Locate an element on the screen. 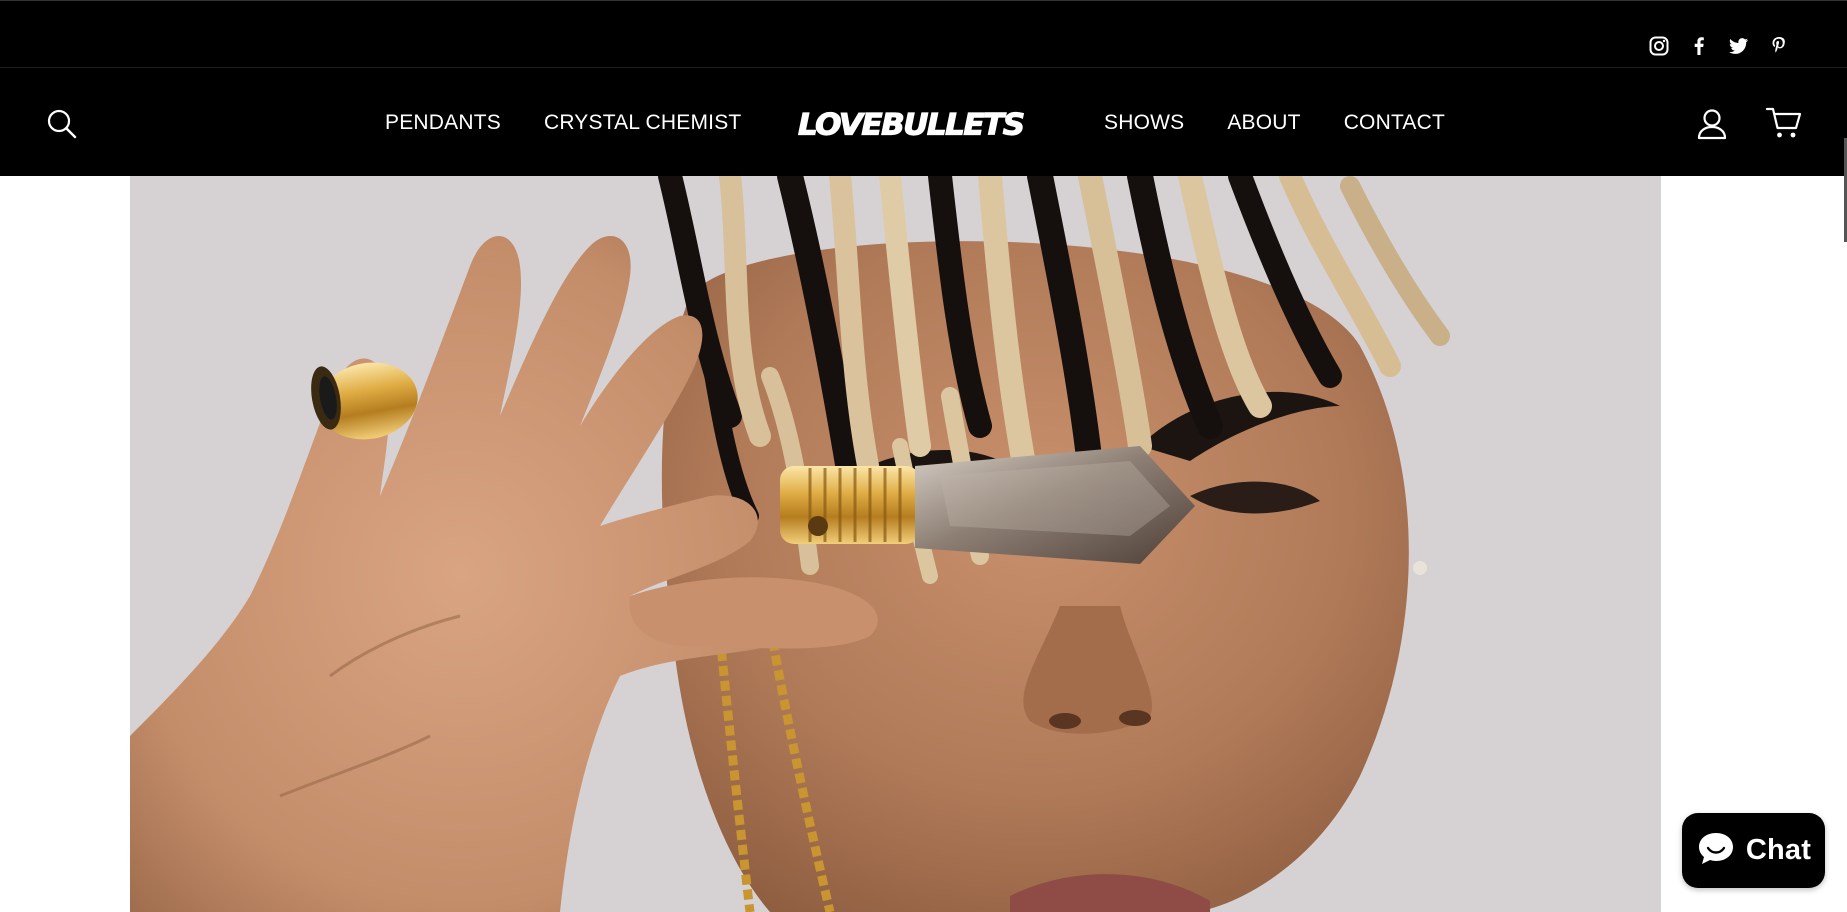  nav-link-about: ABOUT is located at coordinates (1263, 122).